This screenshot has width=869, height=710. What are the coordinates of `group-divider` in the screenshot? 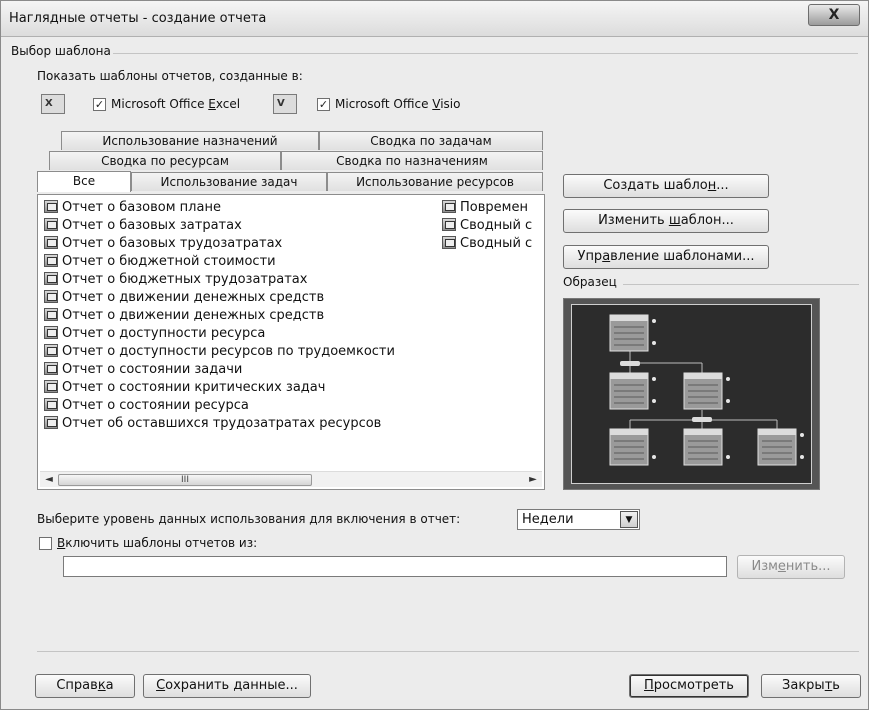 It's located at (485, 53).